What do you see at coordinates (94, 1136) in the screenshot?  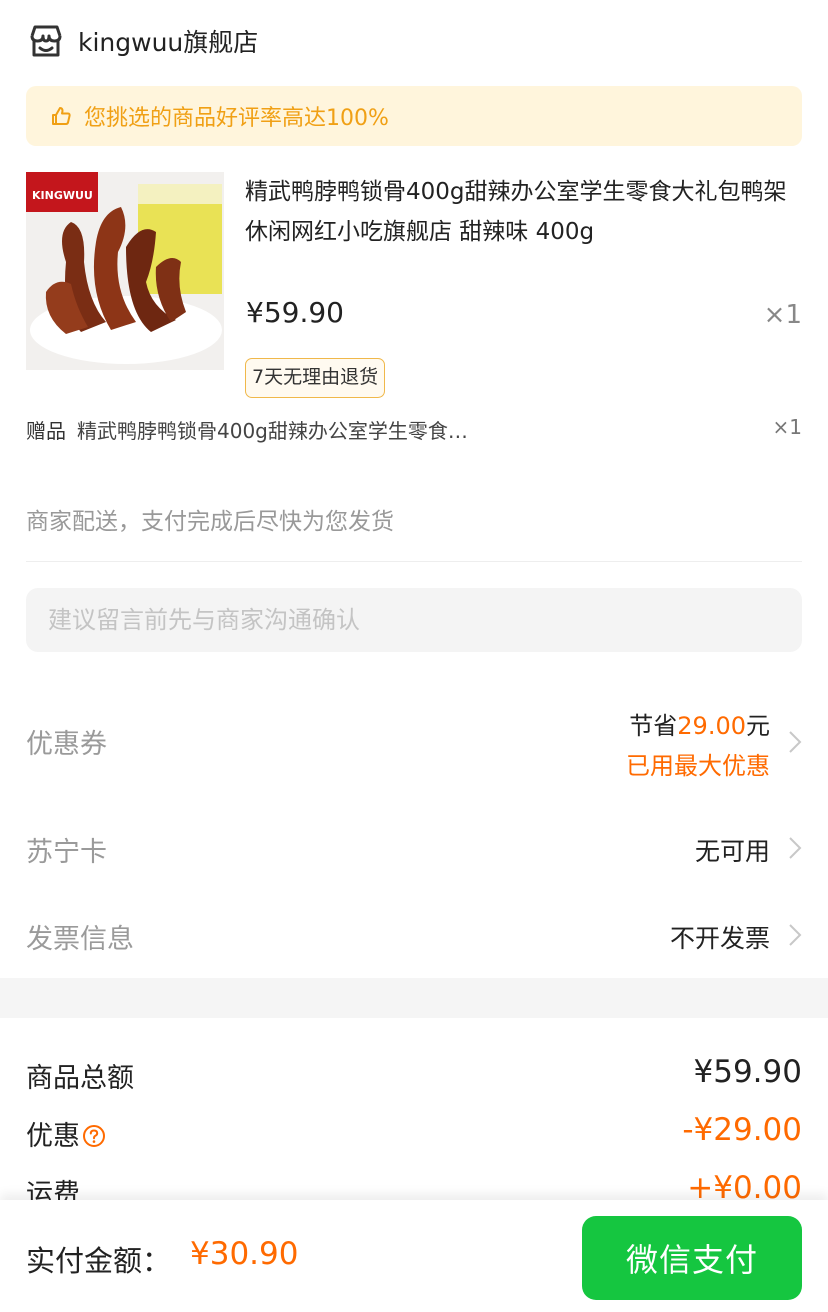 I see `help-icon` at bounding box center [94, 1136].